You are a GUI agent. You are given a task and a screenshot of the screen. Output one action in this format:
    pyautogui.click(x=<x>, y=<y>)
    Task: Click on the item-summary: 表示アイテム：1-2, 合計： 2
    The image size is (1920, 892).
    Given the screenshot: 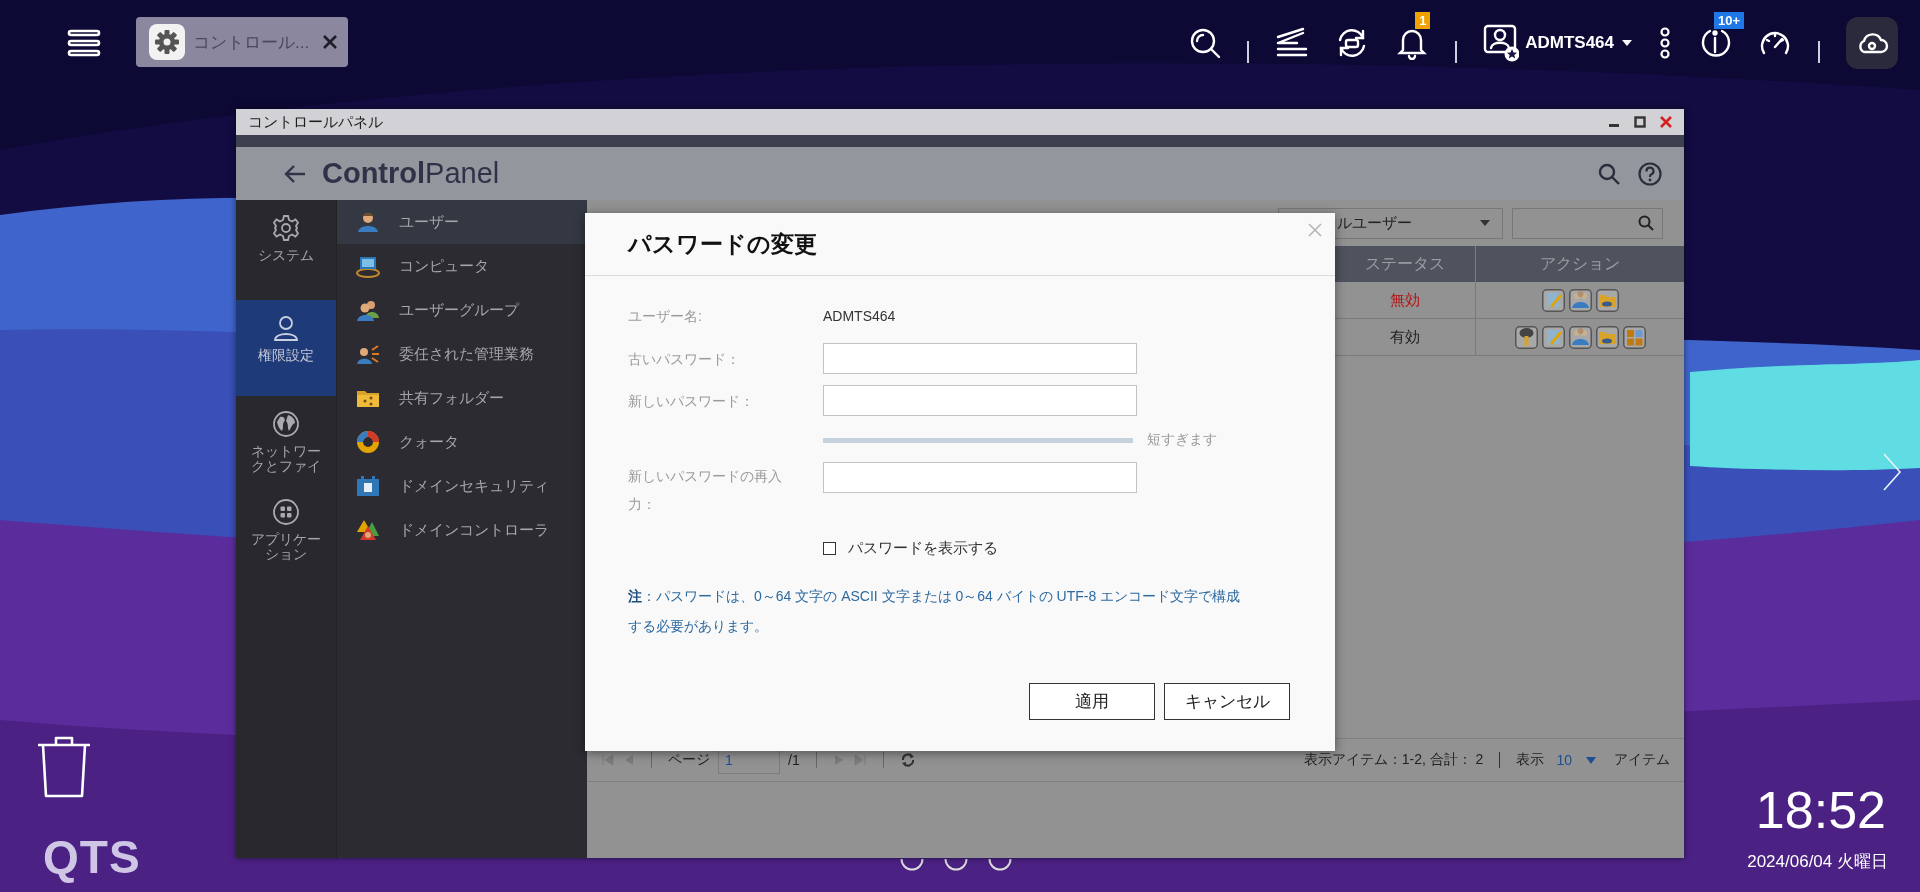 What is the action you would take?
    pyautogui.click(x=1393, y=760)
    